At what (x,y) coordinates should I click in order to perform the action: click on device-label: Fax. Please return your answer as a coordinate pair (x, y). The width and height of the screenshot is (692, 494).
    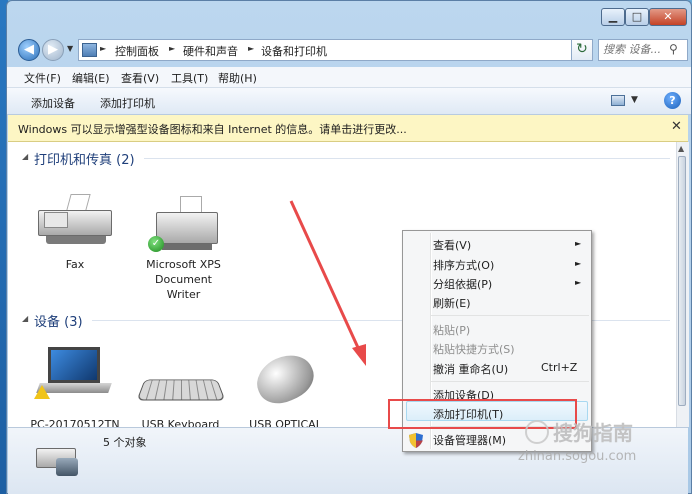
    Looking at the image, I should click on (75, 264).